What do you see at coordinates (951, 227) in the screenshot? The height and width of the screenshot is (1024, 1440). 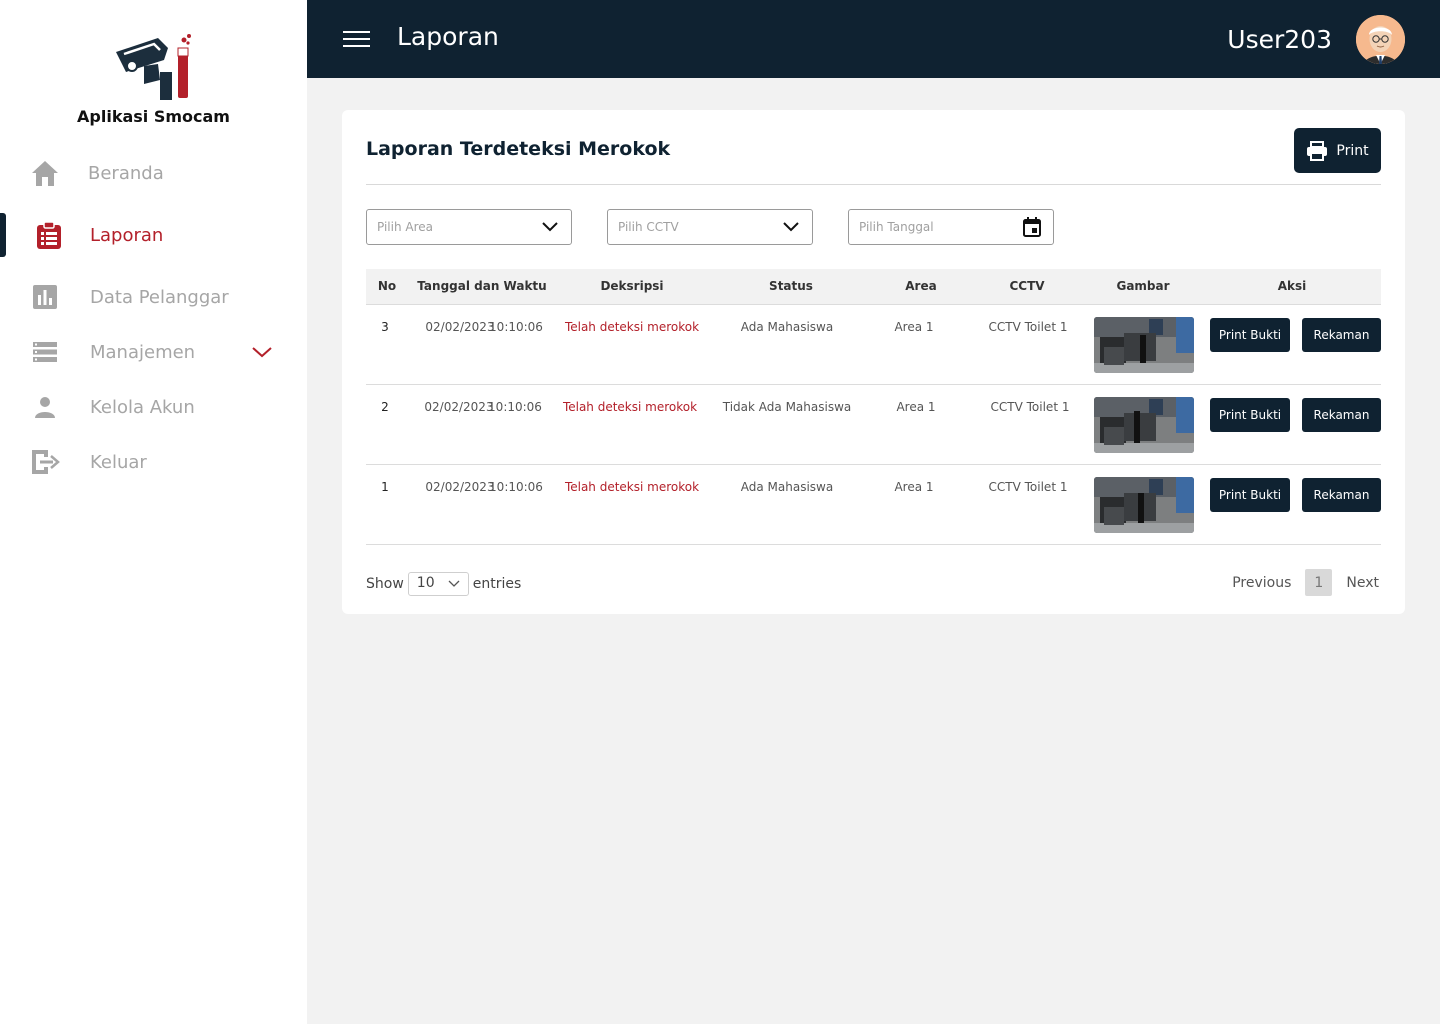 I see `date-picker: Pilih Tanggal` at bounding box center [951, 227].